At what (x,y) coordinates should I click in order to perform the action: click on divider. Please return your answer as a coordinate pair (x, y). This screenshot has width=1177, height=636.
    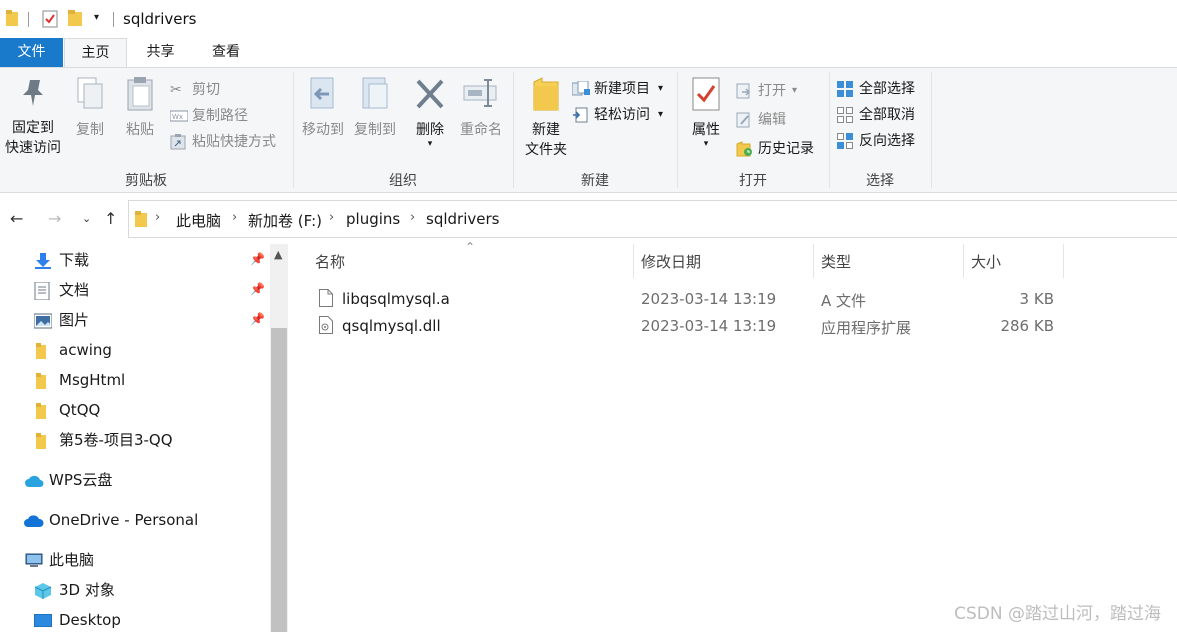
    Looking at the image, I should click on (28, 19).